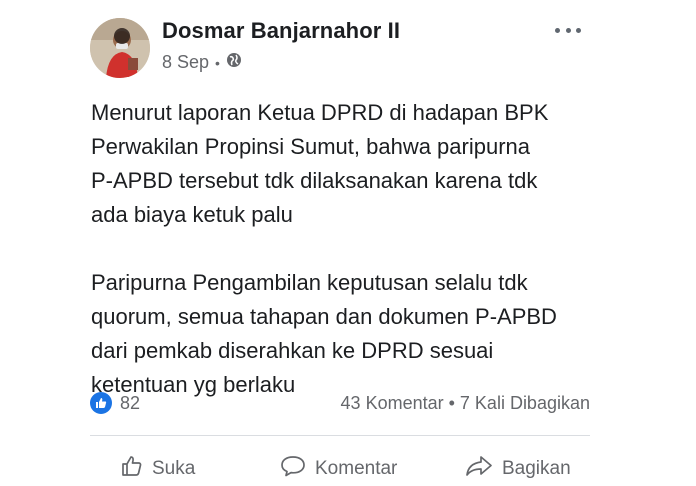 This screenshot has width=696, height=486. Describe the element at coordinates (281, 31) in the screenshot. I see `author-name: Dosmar Banjarnahor II` at that location.